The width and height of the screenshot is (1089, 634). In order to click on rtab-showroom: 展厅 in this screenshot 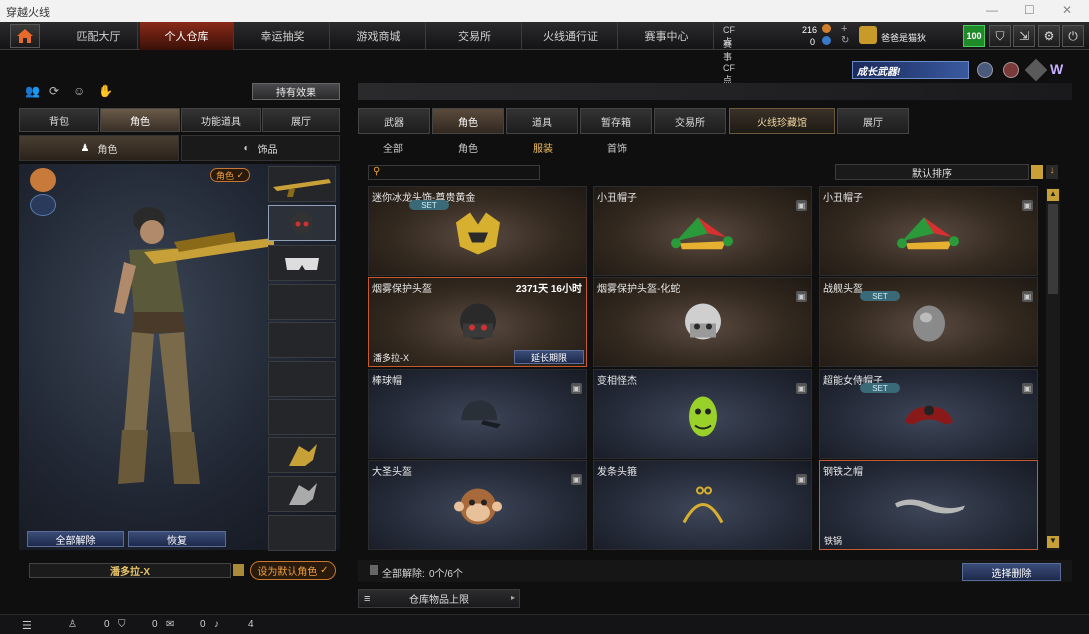, I will do `click(873, 121)`.